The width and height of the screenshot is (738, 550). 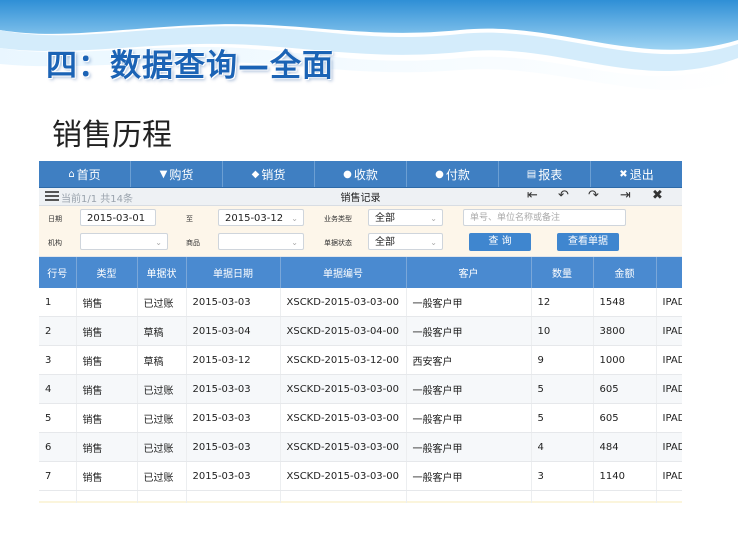 I want to click on last-page-icon: ⇥, so click(x=625, y=196).